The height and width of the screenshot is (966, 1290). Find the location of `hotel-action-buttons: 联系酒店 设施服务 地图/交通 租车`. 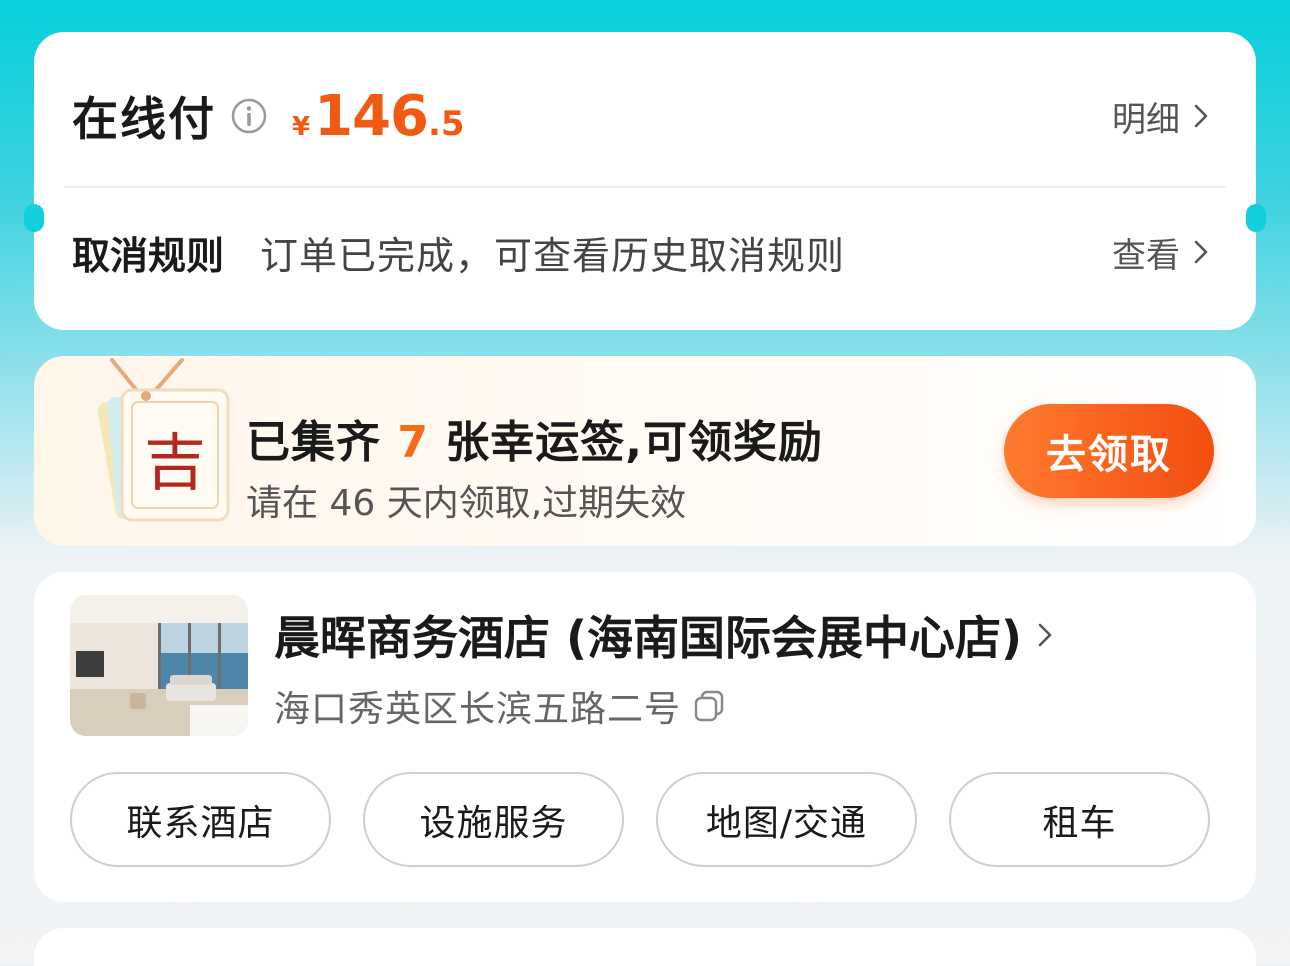

hotel-action-buttons: 联系酒店 设施服务 地图/交通 租车 is located at coordinates (640, 819).